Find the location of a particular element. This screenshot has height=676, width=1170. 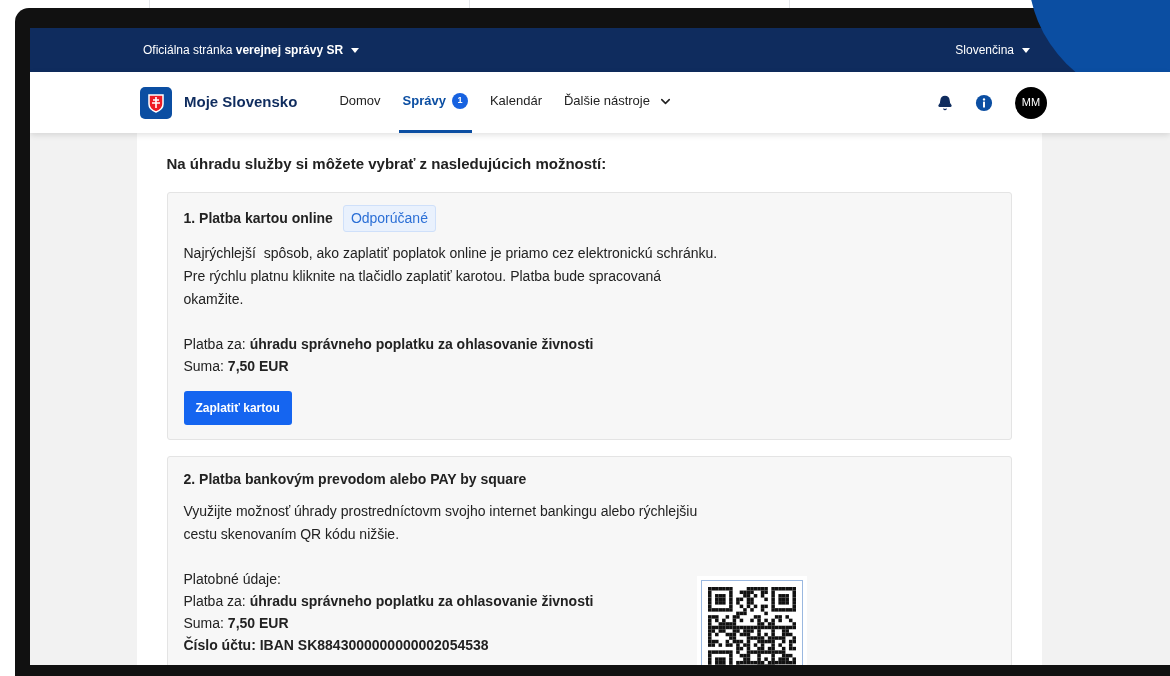

recommended-tag: Odporúčané is located at coordinates (389, 218).